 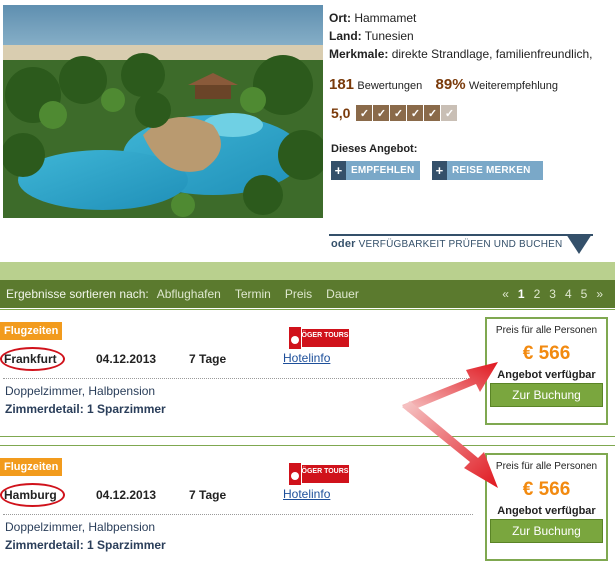 I want to click on recommend-pct: 89%, so click(x=450, y=84).